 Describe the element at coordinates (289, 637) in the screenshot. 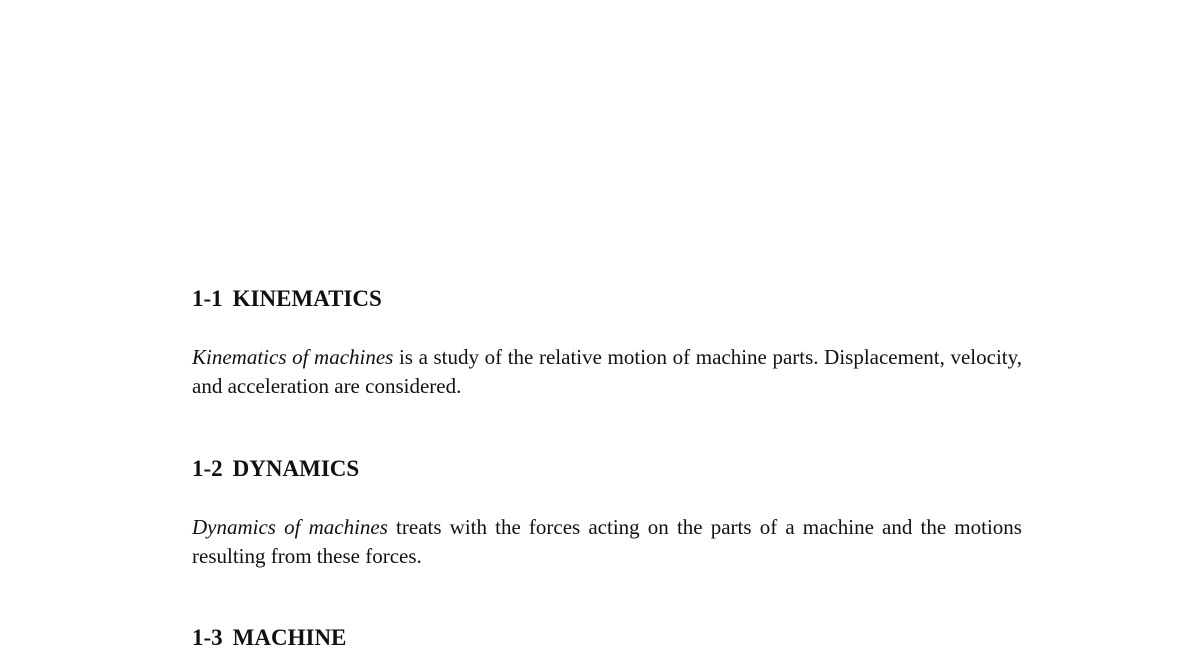

I see `section-title: MACHINE` at that location.